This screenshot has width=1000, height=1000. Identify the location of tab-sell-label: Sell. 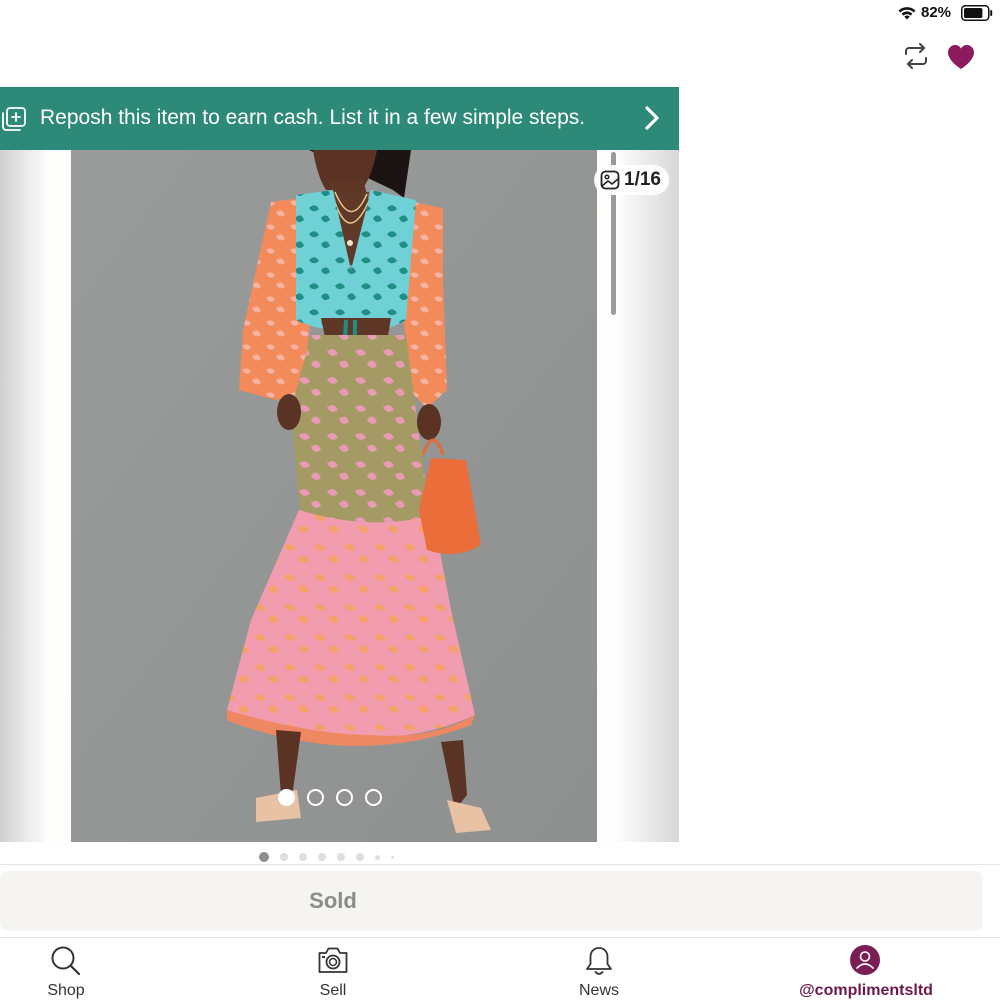
(333, 990).